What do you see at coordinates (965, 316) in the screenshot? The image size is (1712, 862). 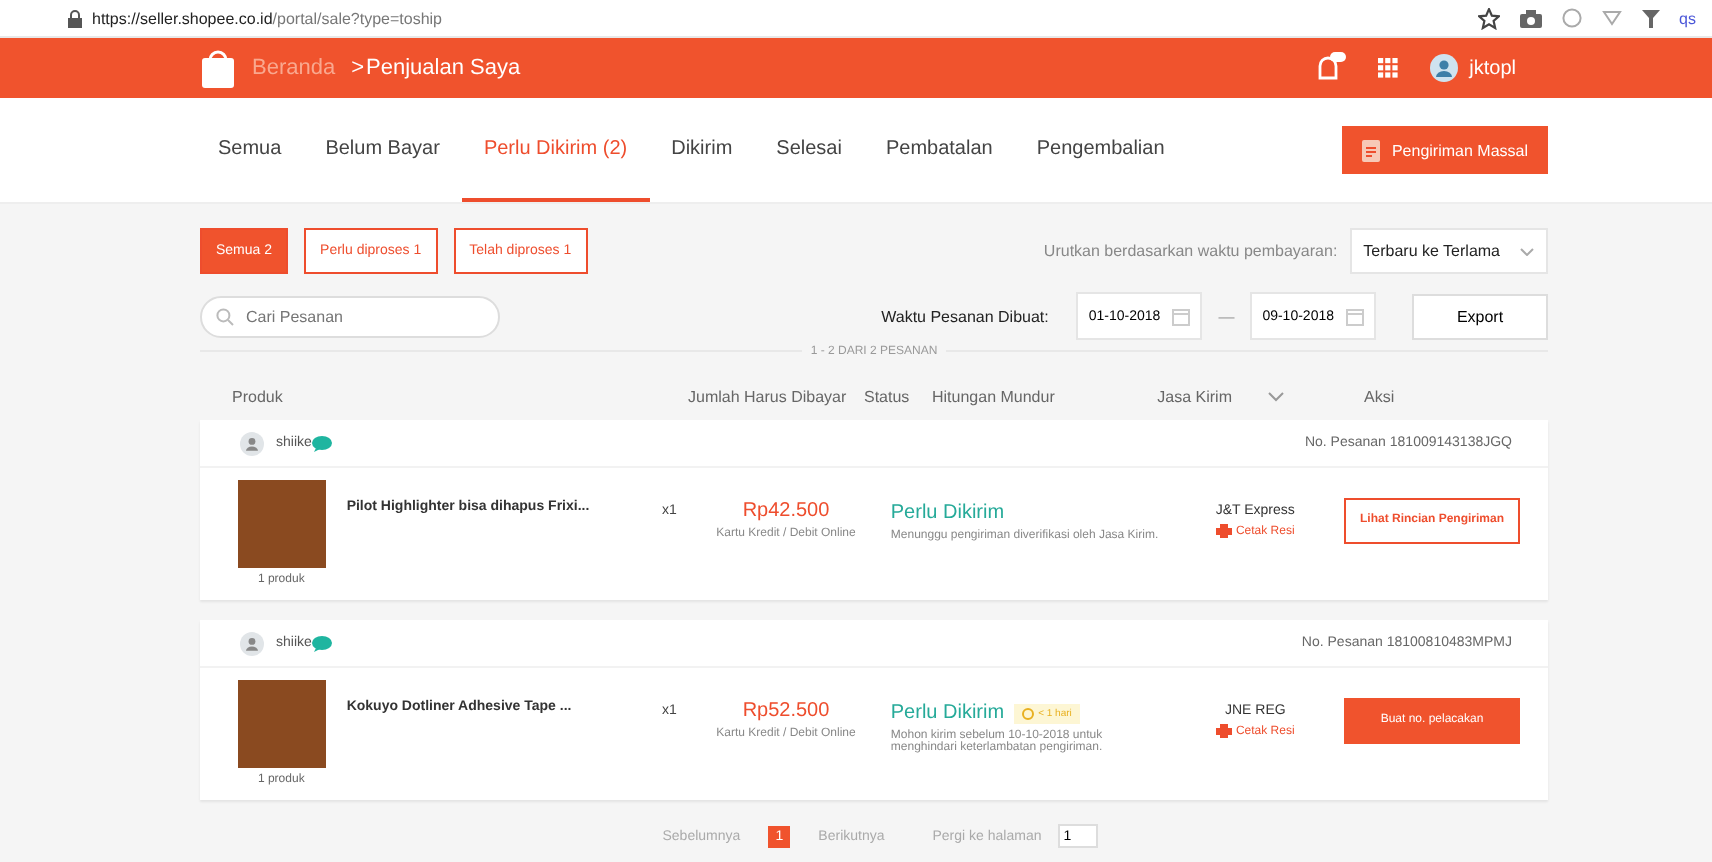 I see `date-label: Waktu Pesanan Dibuat:` at bounding box center [965, 316].